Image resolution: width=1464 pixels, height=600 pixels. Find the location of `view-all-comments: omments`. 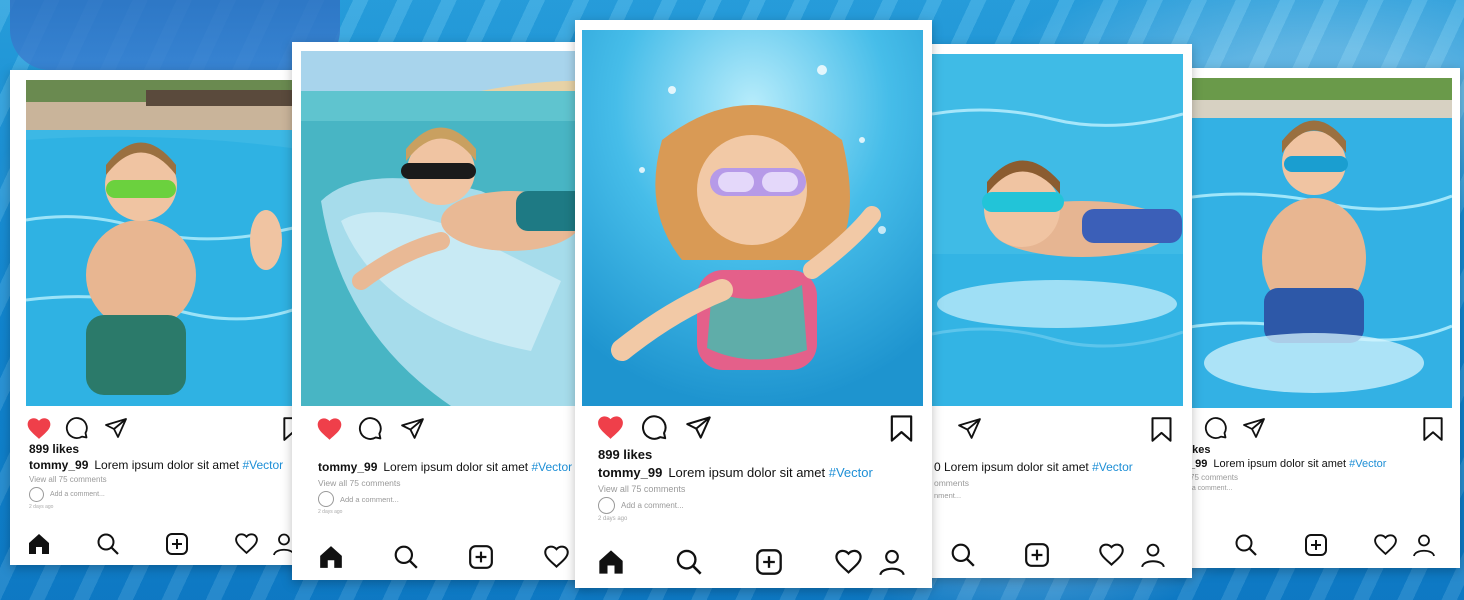

view-all-comments: omments is located at coordinates (1063, 483).